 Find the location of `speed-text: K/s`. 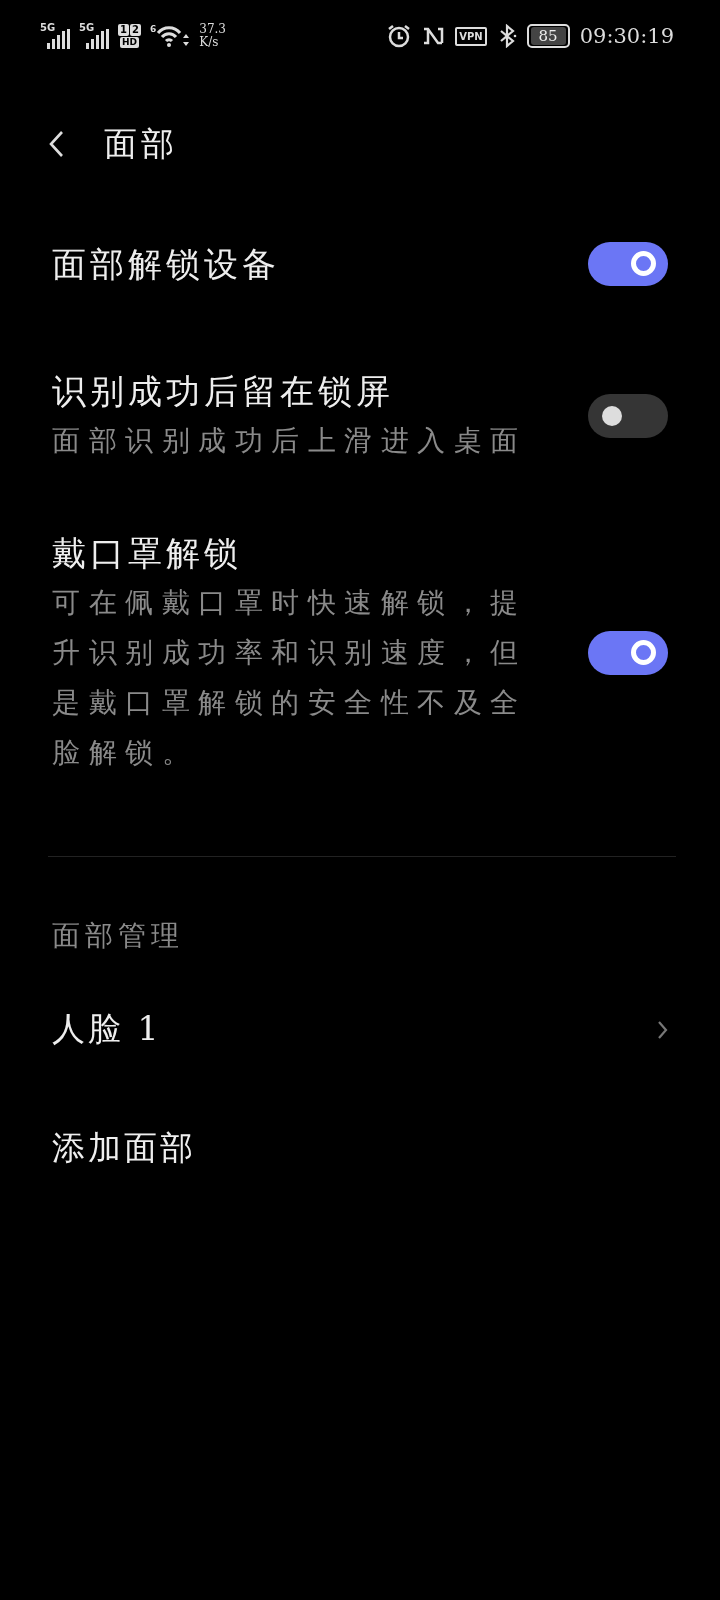

speed-text: K/s is located at coordinates (209, 42).